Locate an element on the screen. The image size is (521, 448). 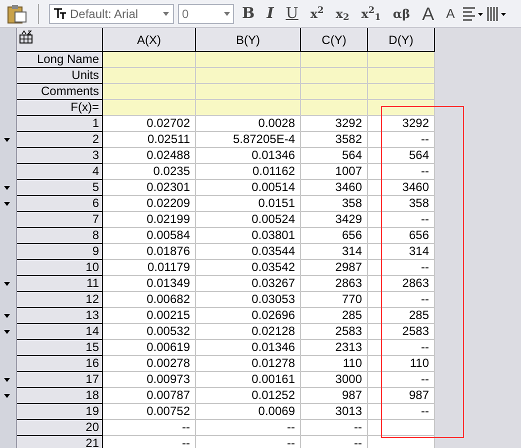
format-button: I is located at coordinates (270, 13).